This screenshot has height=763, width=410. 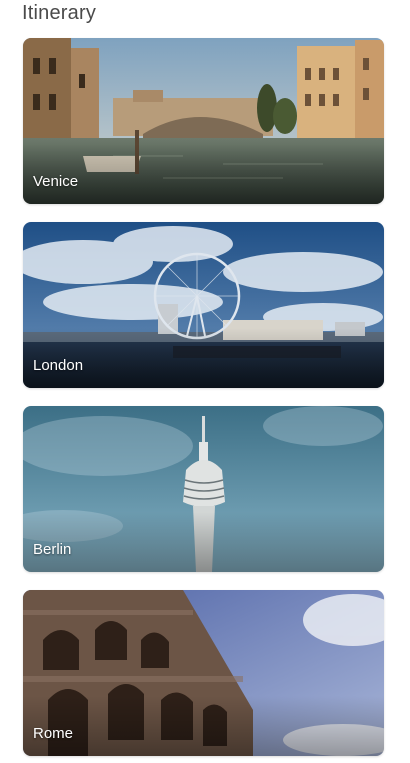 I want to click on card-title: Berlin, so click(x=52, y=549).